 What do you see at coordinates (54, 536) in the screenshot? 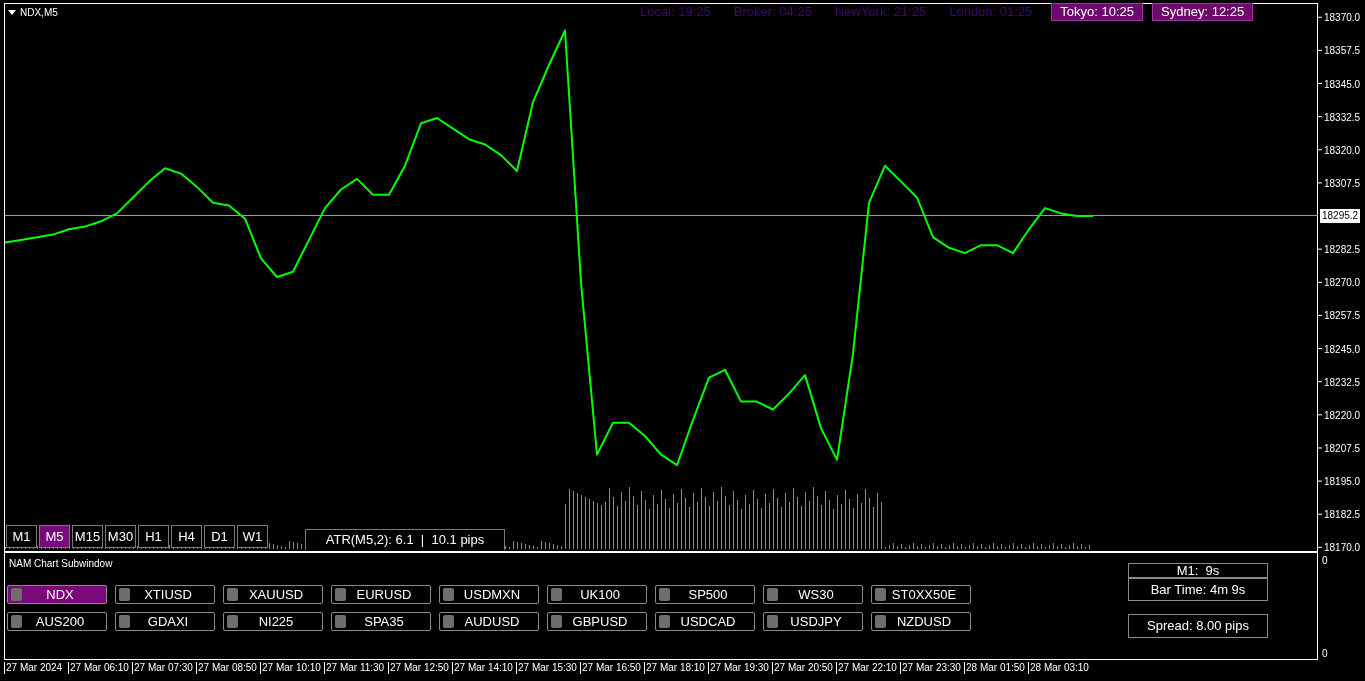
I see `timeframe-button: M5` at bounding box center [54, 536].